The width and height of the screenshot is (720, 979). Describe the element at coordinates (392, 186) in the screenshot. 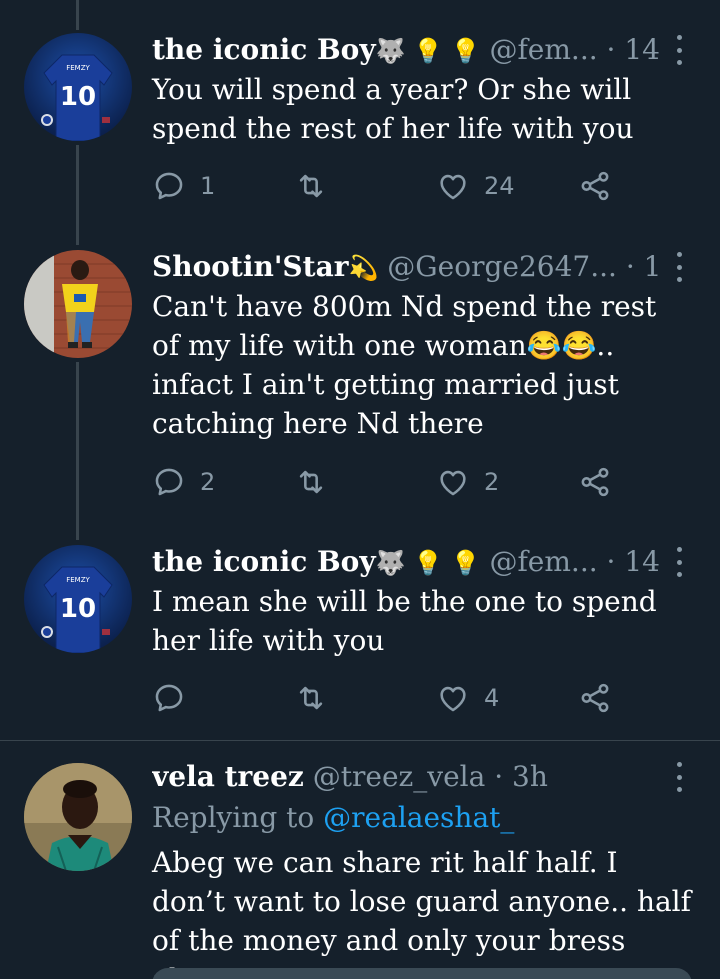

I see `tweet-actions: 1 24` at that location.